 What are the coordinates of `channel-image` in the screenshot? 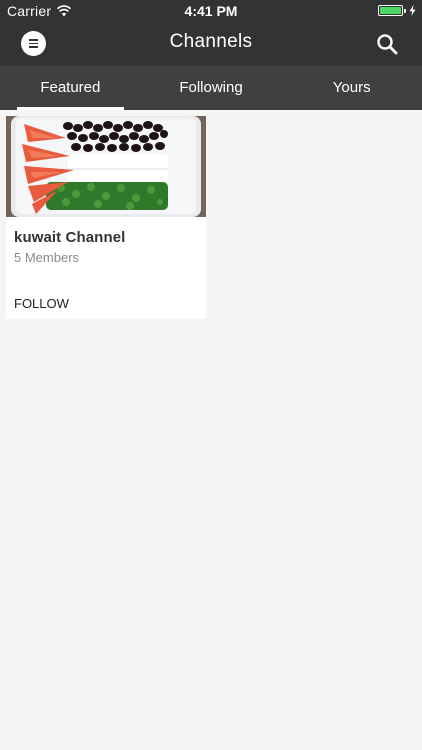 It's located at (106, 166).